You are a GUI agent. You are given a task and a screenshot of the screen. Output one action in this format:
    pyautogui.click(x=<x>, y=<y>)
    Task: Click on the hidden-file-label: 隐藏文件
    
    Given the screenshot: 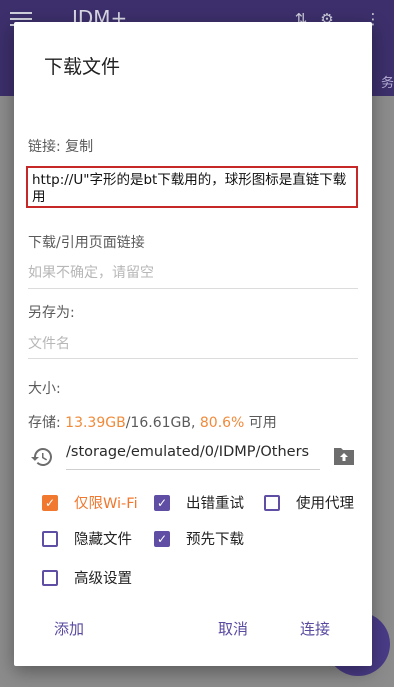 What is the action you would take?
    pyautogui.click(x=103, y=540)
    